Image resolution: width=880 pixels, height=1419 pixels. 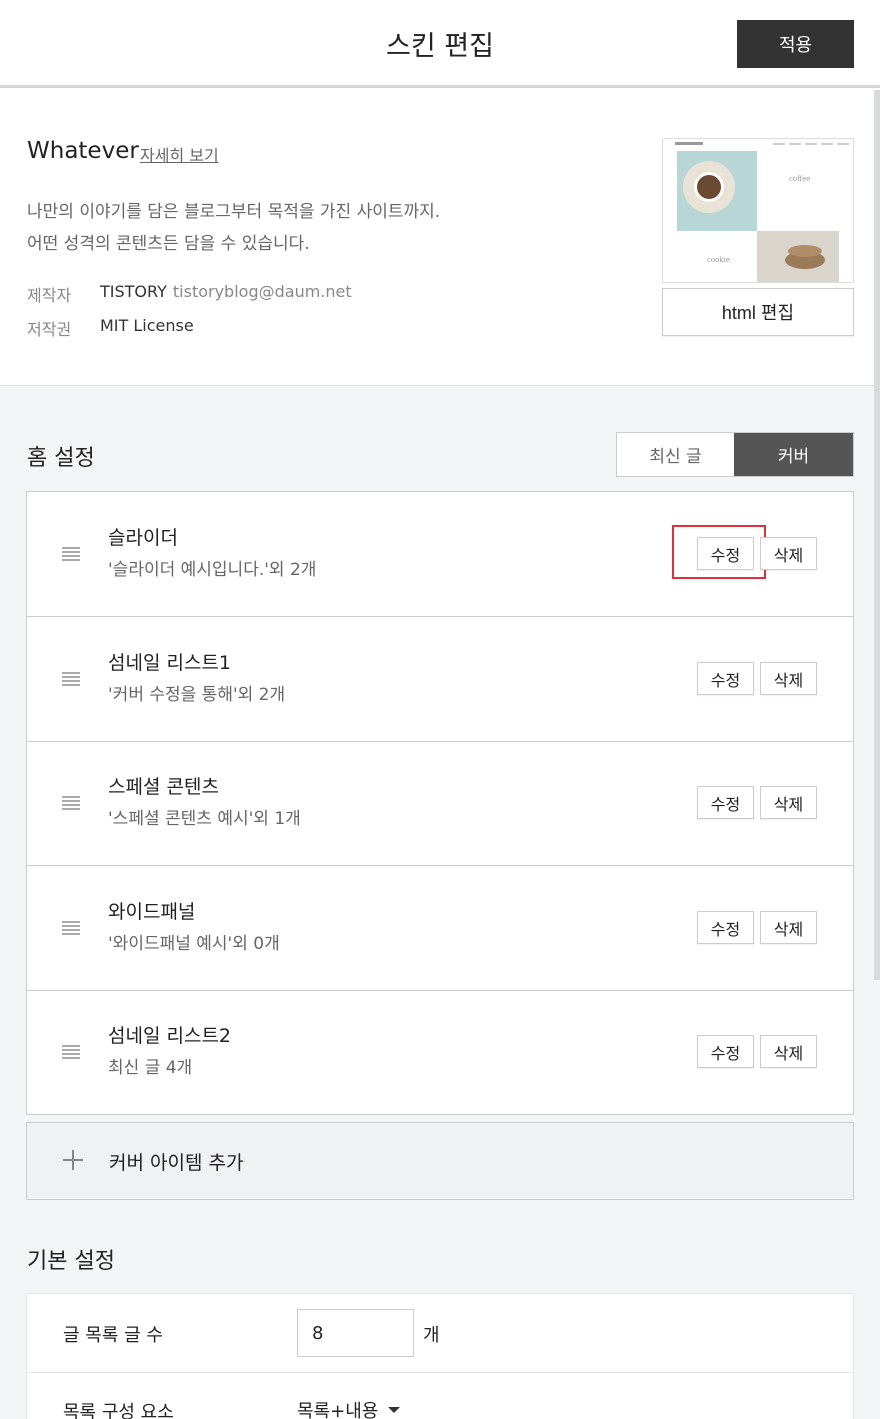 What do you see at coordinates (440, 554) in the screenshot?
I see `cover-item: 슬라이더 '슬라이더 예시입니다.'외 2개 수정 삭제` at bounding box center [440, 554].